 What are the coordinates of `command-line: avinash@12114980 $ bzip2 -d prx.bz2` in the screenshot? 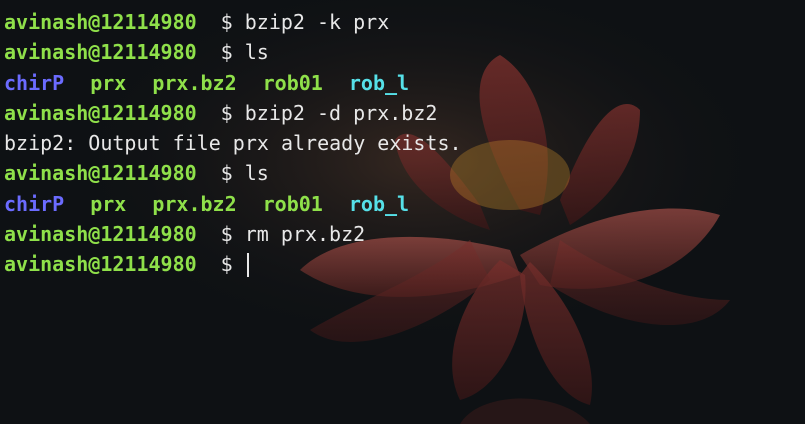 It's located at (233, 113).